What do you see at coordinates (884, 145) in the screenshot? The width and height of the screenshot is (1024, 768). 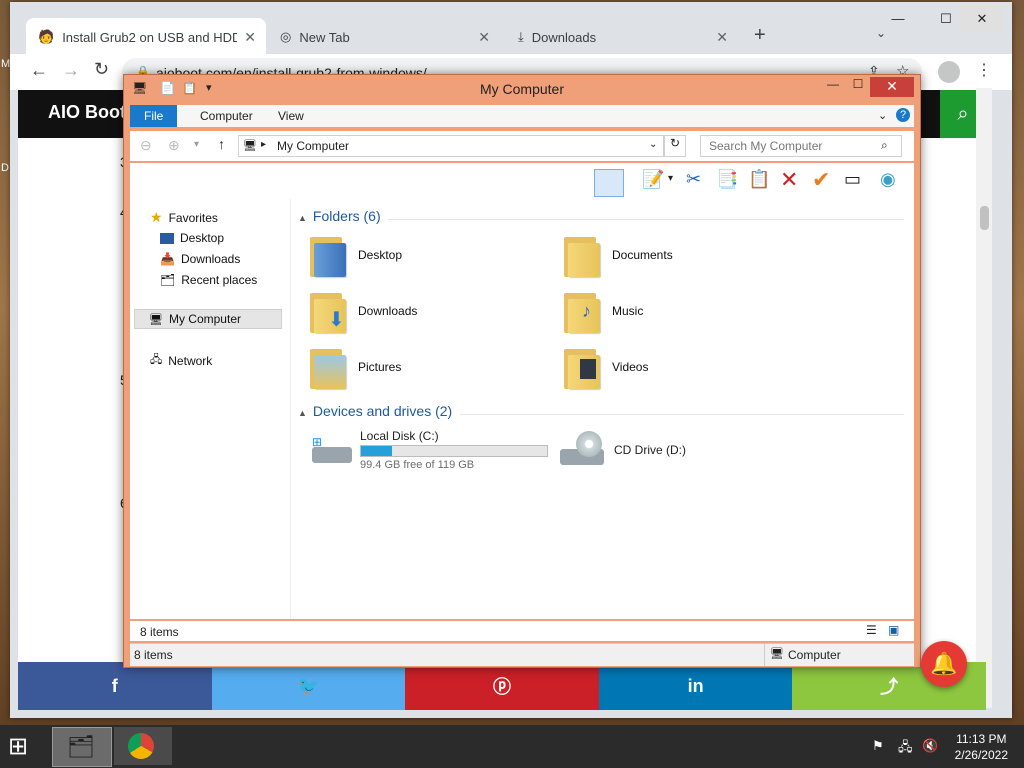 I see `search-icon: ⌕` at bounding box center [884, 145].